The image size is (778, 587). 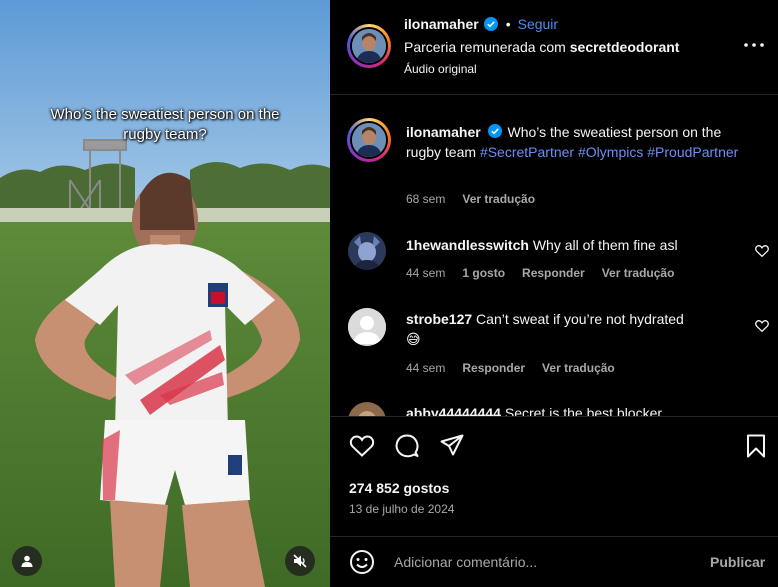 I want to click on likes-count: 274 852 gostos, so click(x=399, y=488).